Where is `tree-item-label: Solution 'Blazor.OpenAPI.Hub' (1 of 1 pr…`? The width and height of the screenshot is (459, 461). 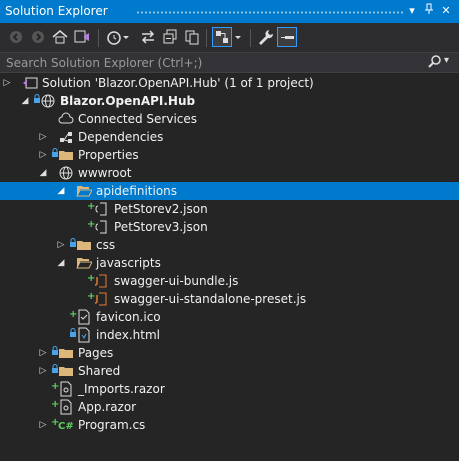 tree-item-label: Solution 'Blazor.OpenAPI.Hub' (1 of 1 pr… is located at coordinates (178, 83).